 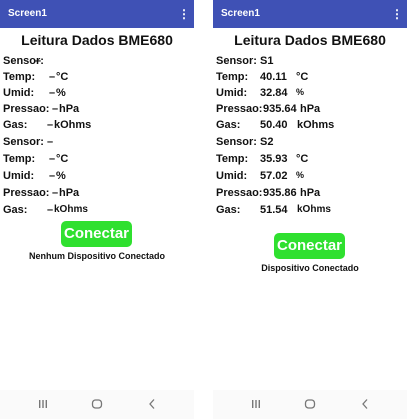 What do you see at coordinates (274, 93) in the screenshot?
I see `humidity-value: 32.84` at bounding box center [274, 93].